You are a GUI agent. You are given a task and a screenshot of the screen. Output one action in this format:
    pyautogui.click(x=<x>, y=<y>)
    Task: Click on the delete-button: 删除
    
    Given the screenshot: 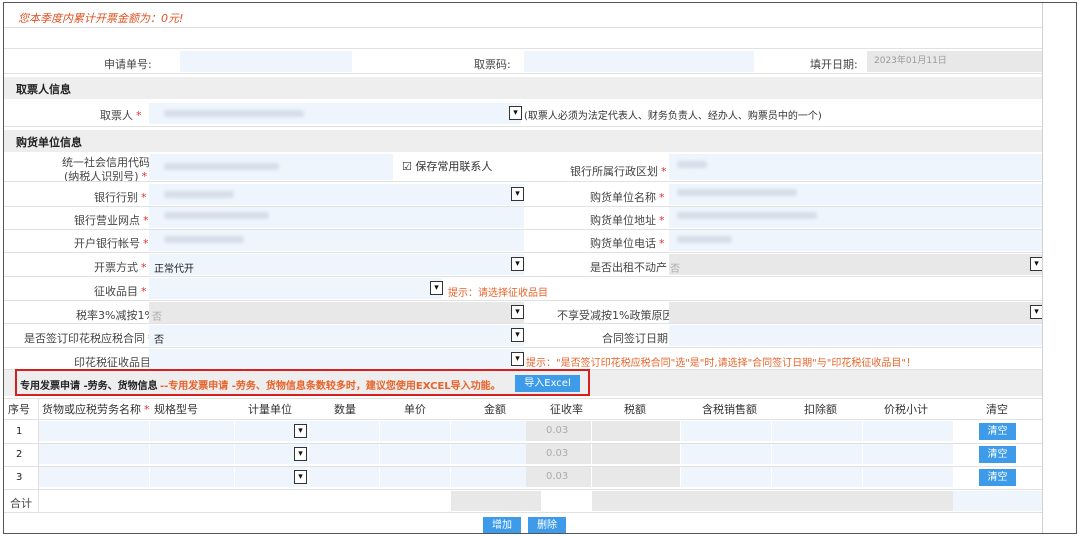 What is the action you would take?
    pyautogui.click(x=547, y=525)
    